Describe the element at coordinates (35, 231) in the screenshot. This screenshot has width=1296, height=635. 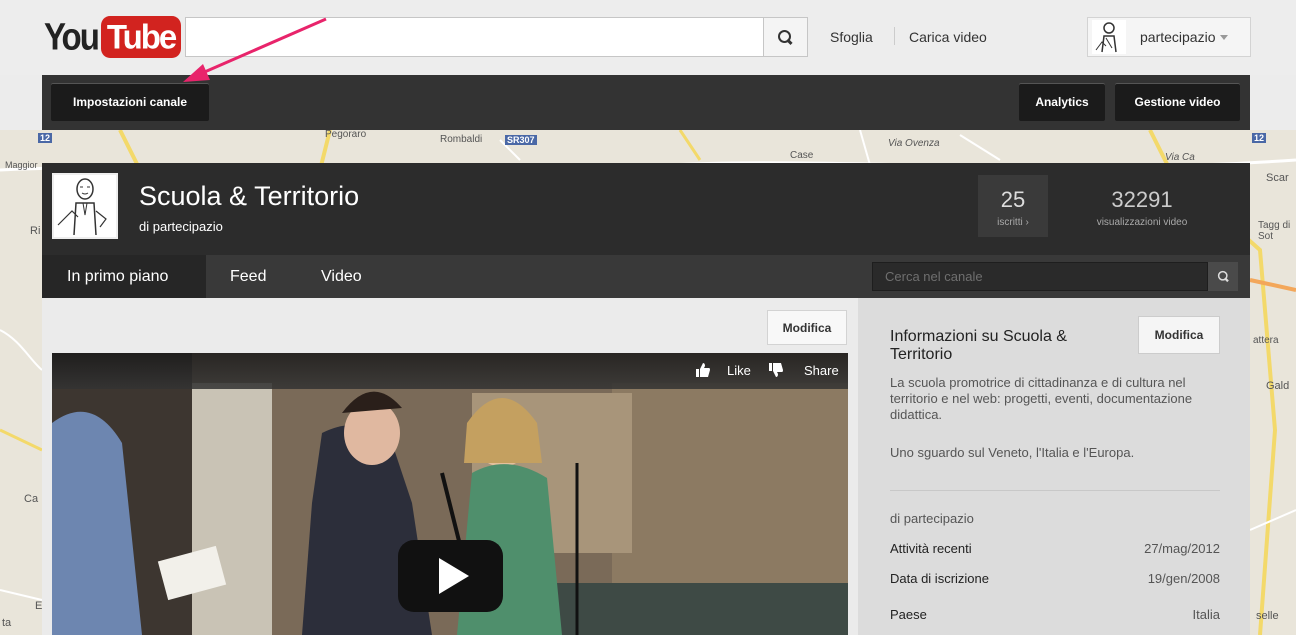
I see `map-label: Ri` at that location.